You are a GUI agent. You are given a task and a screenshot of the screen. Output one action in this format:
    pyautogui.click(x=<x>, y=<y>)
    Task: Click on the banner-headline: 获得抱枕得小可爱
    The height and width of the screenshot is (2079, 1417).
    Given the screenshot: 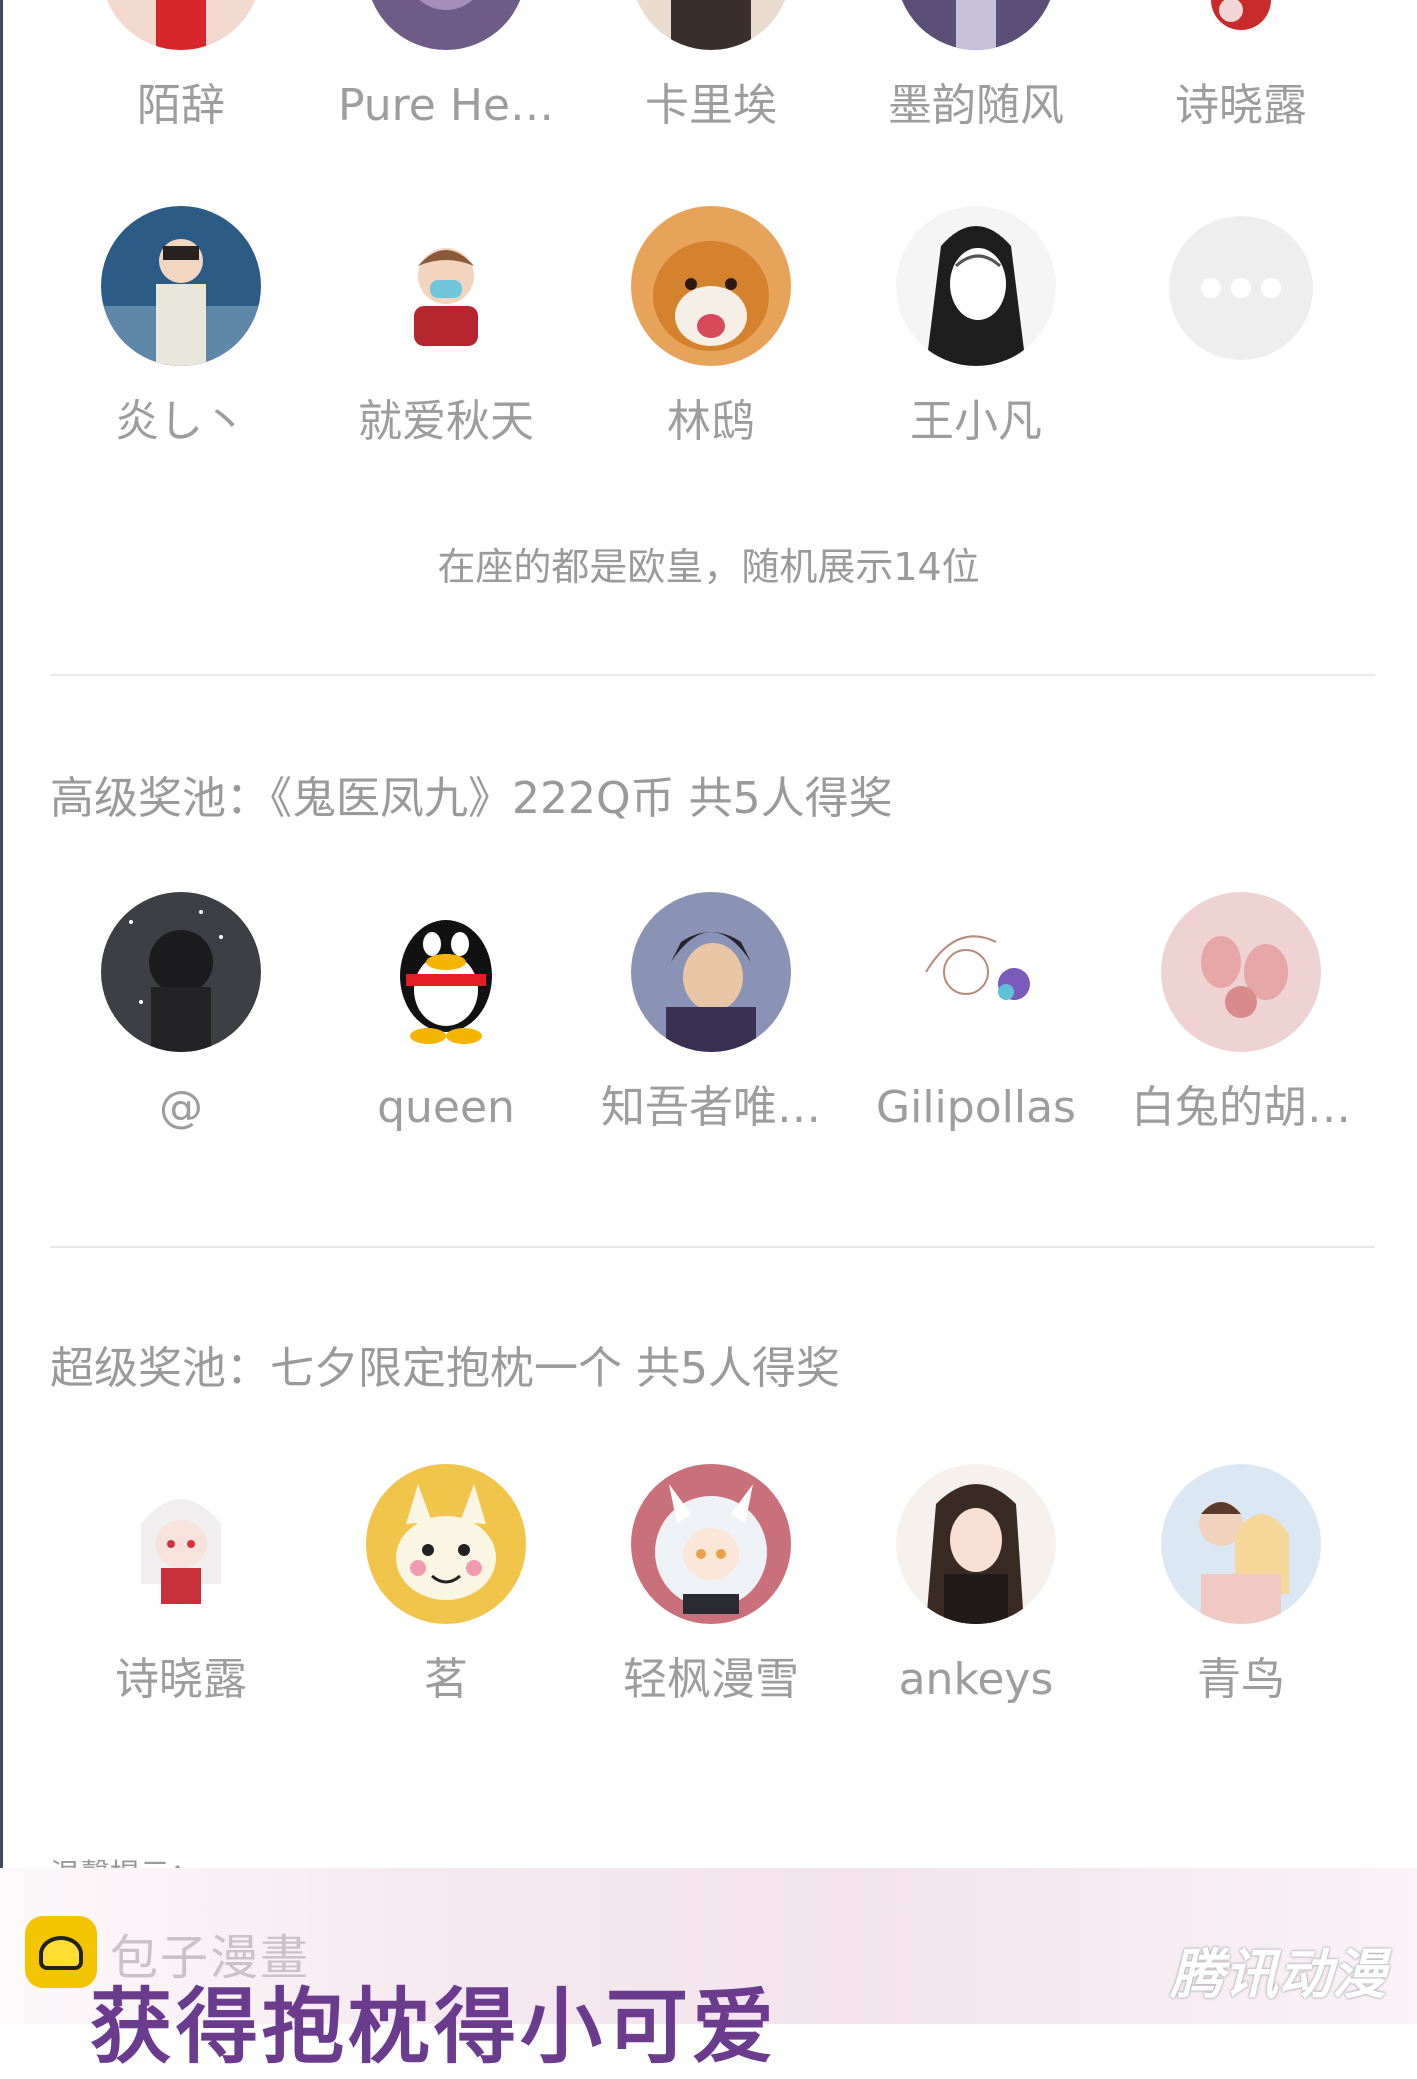 What is the action you would take?
    pyautogui.click(x=434, y=2027)
    